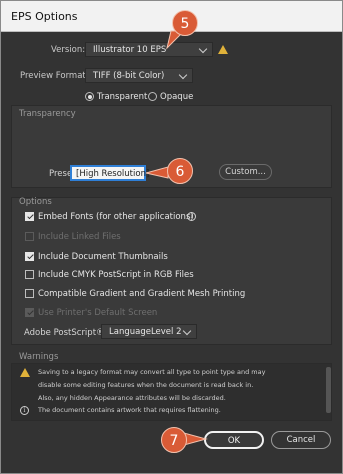  Describe the element at coordinates (180, 171) in the screenshot. I see `callout-badge-6: 6` at that location.